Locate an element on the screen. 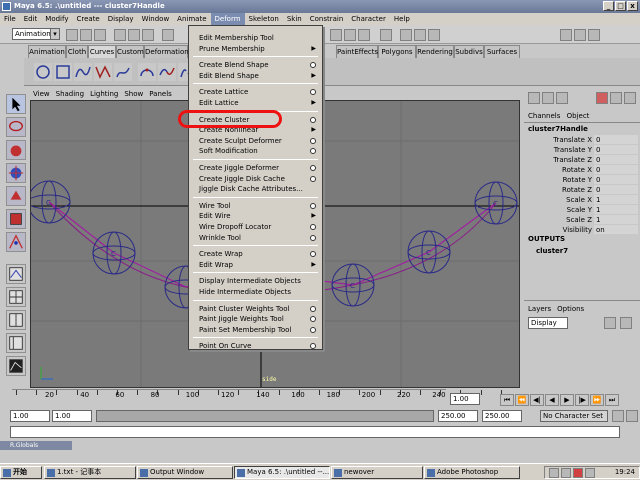 The image size is (640, 480). menu-window: Window is located at coordinates (156, 19).